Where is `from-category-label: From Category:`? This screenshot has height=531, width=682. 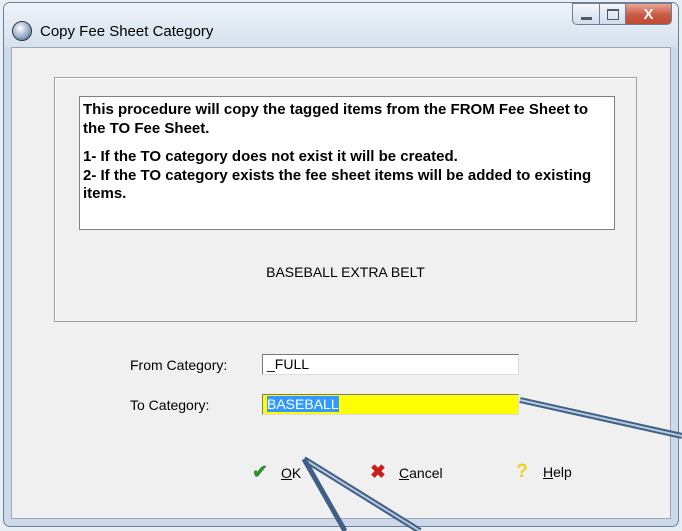 from-category-label: From Category: is located at coordinates (179, 365).